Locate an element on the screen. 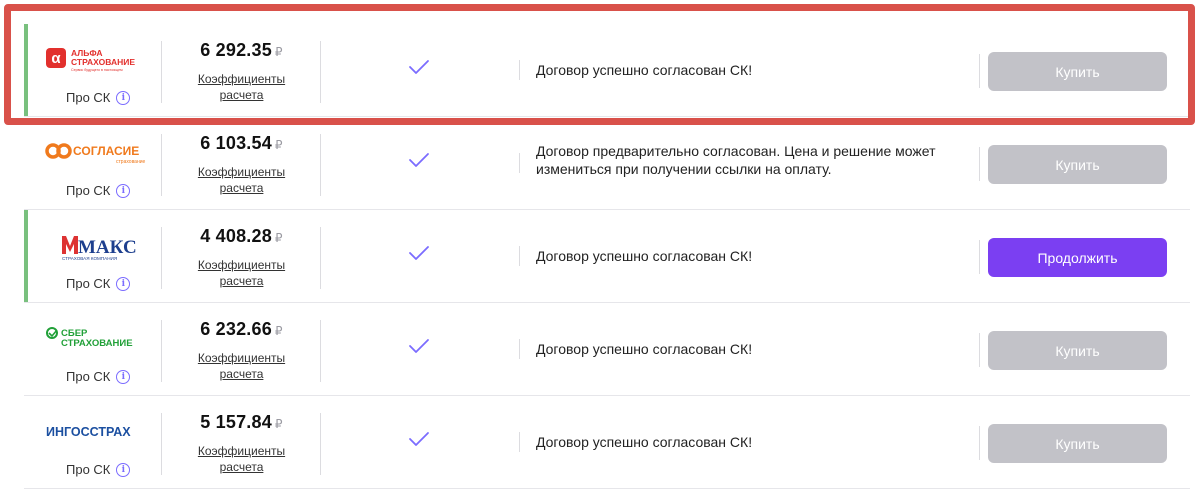 The width and height of the screenshot is (1200, 497). alfa-logo-tagline: Сервис будущего в настоящем is located at coordinates (97, 70).